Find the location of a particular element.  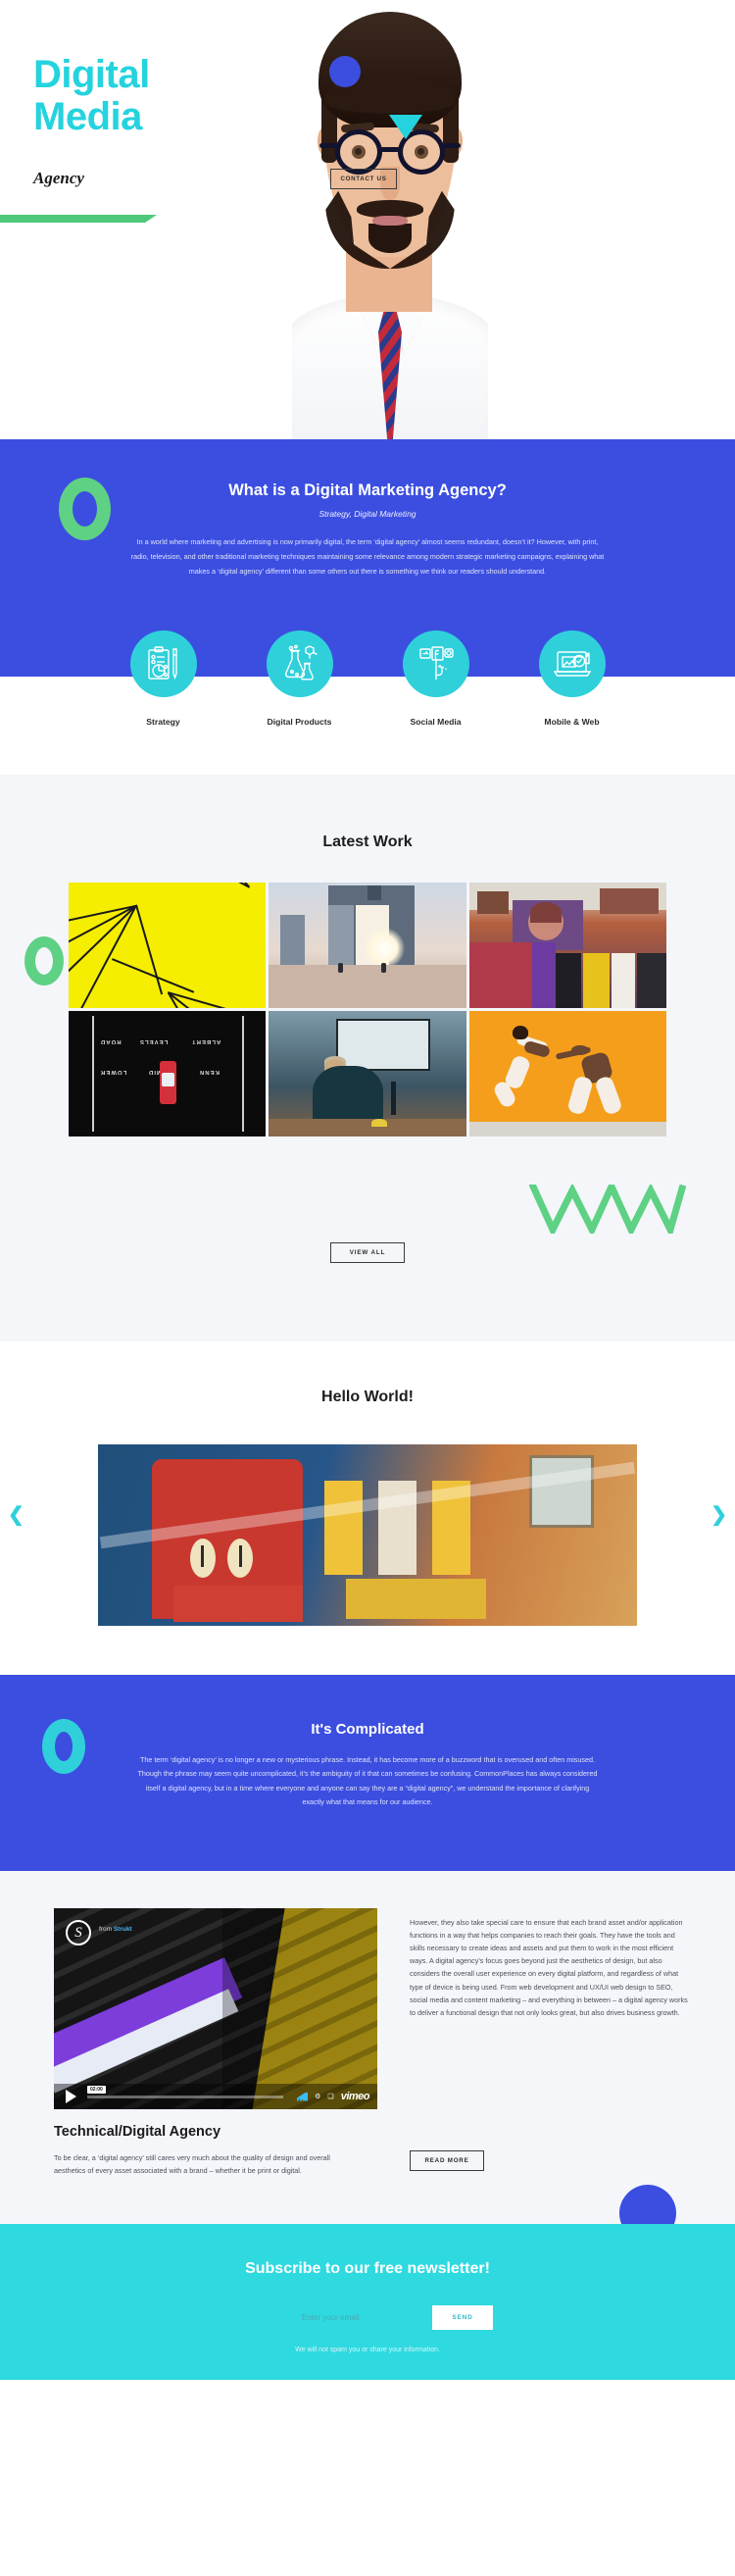

feature-mobile-web: Mobile & Web is located at coordinates (572, 679).